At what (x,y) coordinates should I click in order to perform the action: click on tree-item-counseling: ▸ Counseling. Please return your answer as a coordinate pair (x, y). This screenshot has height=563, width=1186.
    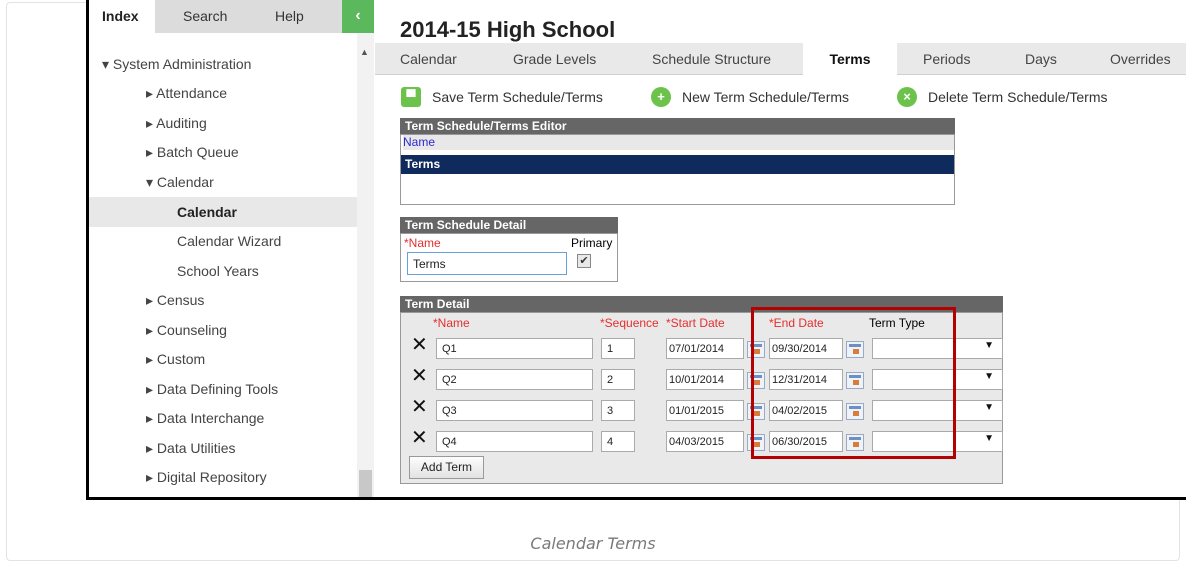
    Looking at the image, I should click on (186, 330).